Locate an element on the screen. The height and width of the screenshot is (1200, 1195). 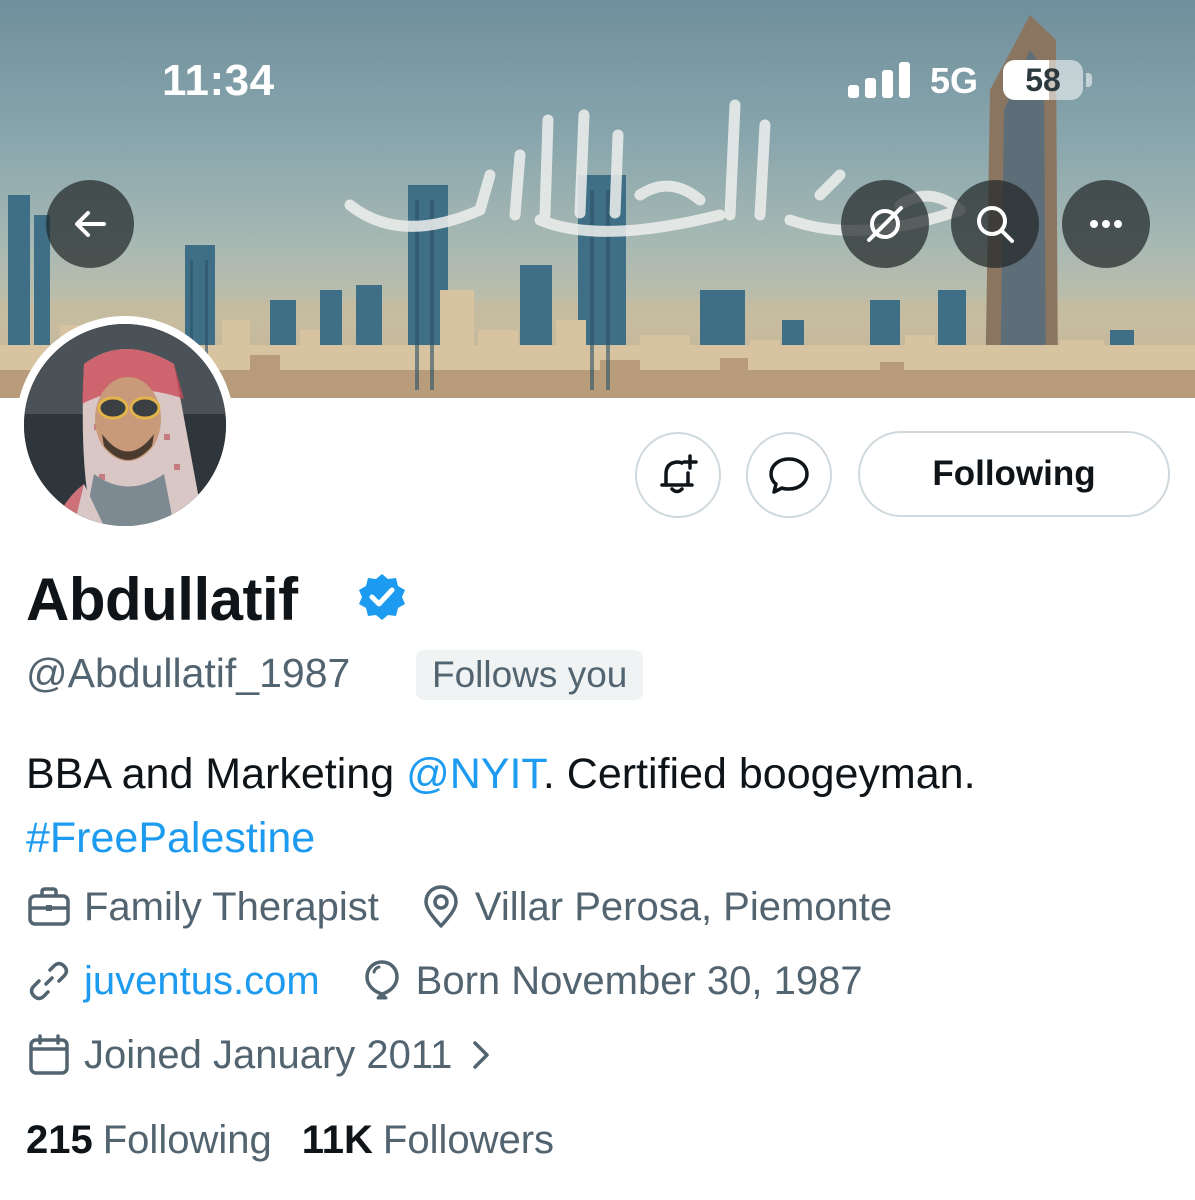
battery-percent: 58 is located at coordinates (1043, 80).